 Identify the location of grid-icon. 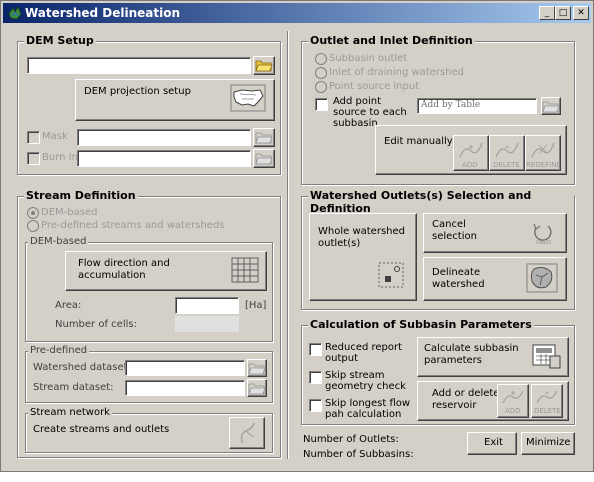
(245, 270).